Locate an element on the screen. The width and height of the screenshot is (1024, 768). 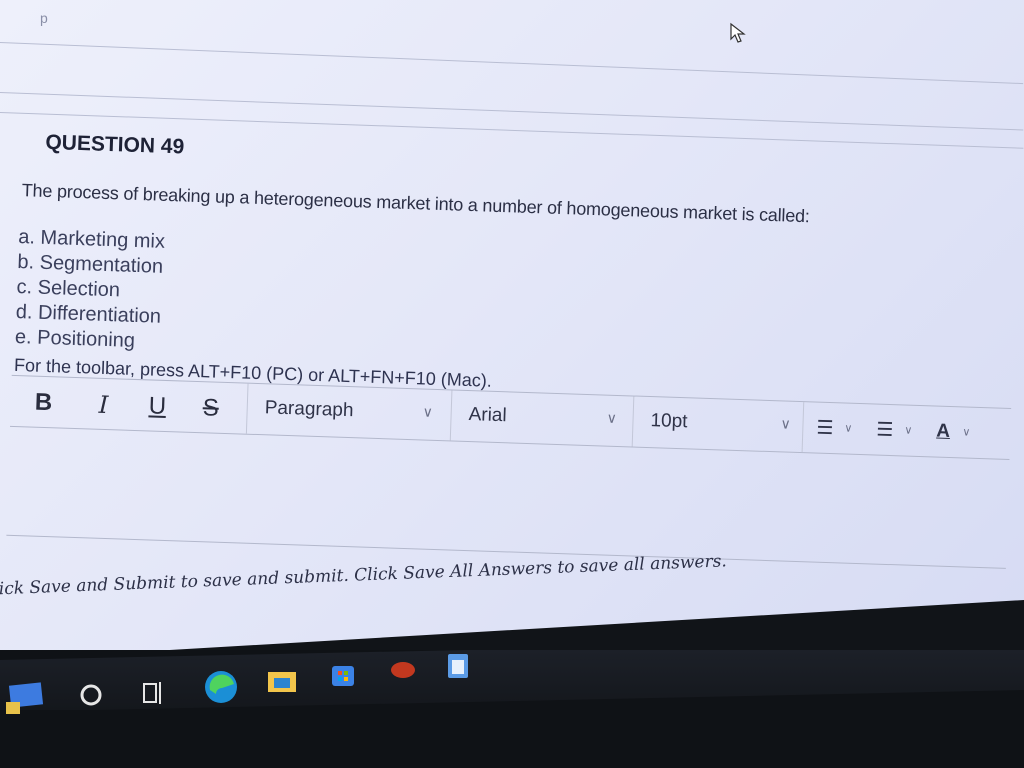
edge-icon is located at coordinates (221, 687).